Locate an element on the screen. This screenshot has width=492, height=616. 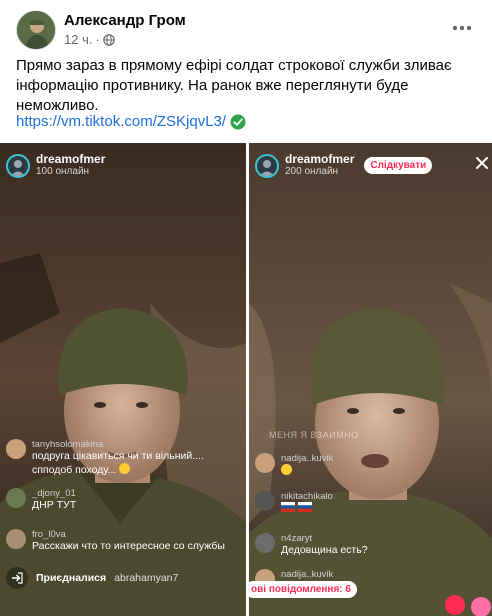
join-icon is located at coordinates (17, 578).